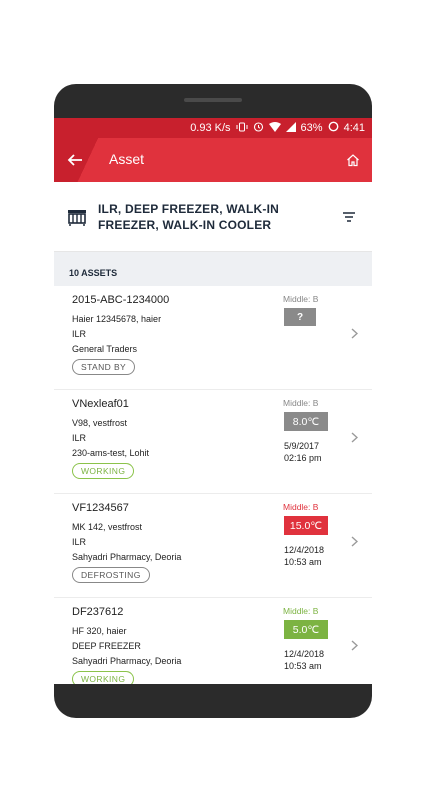  What do you see at coordinates (111, 453) in the screenshot?
I see `asset-location: 230-ams-test, Lohit` at bounding box center [111, 453].